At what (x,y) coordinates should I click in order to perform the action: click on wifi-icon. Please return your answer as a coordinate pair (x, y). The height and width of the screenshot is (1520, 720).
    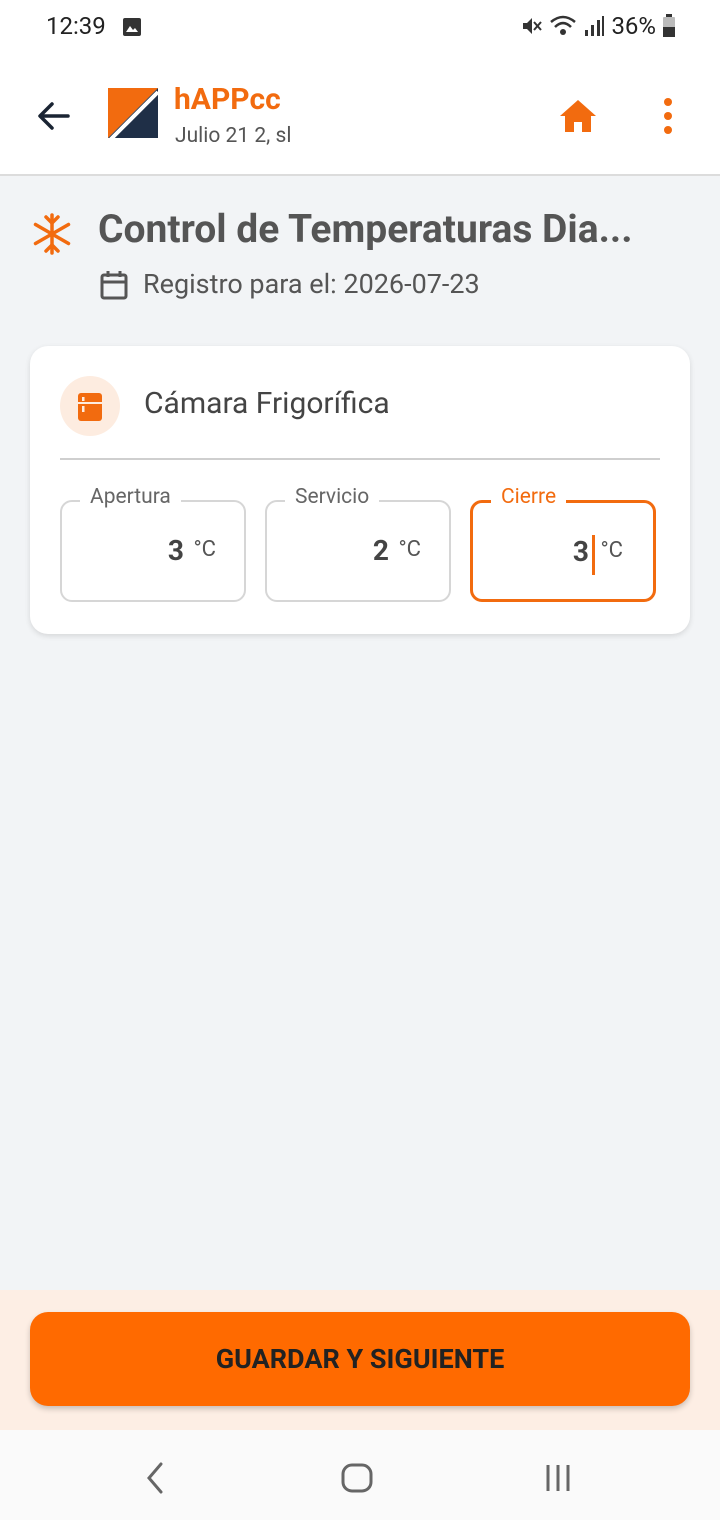
    Looking at the image, I should click on (563, 25).